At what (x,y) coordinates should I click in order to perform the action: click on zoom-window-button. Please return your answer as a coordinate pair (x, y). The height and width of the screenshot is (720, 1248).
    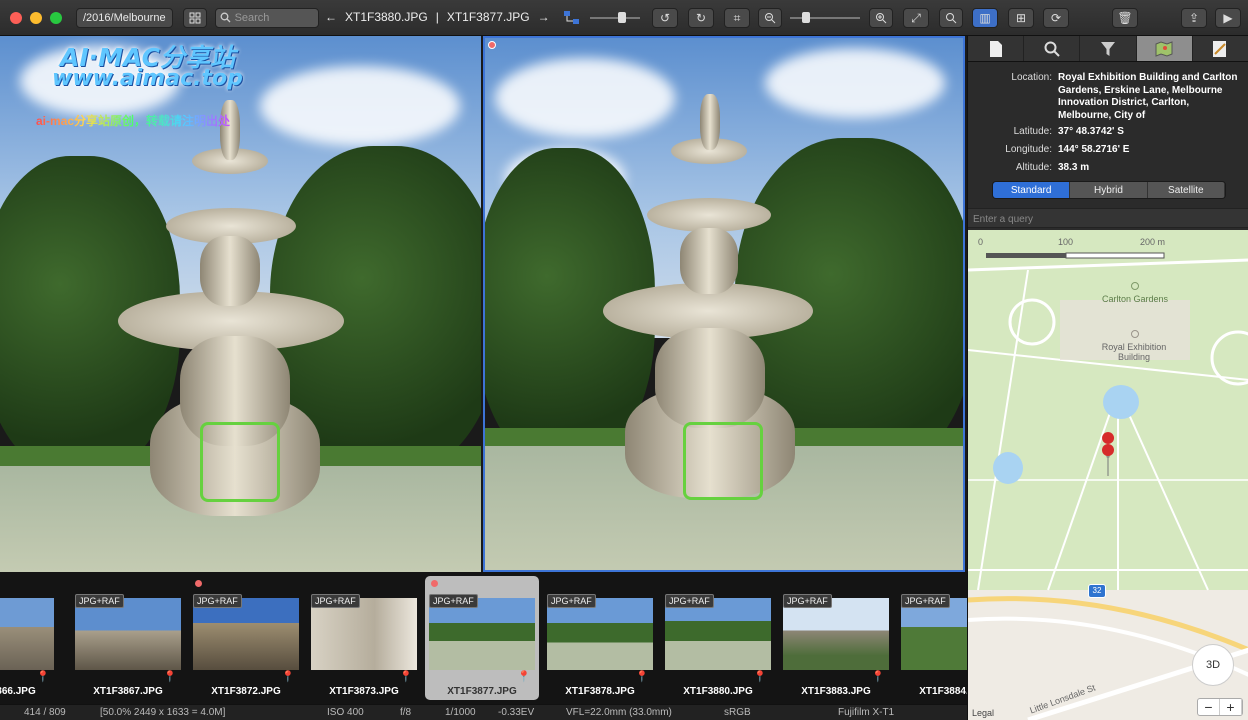
    Looking at the image, I should click on (56, 17).